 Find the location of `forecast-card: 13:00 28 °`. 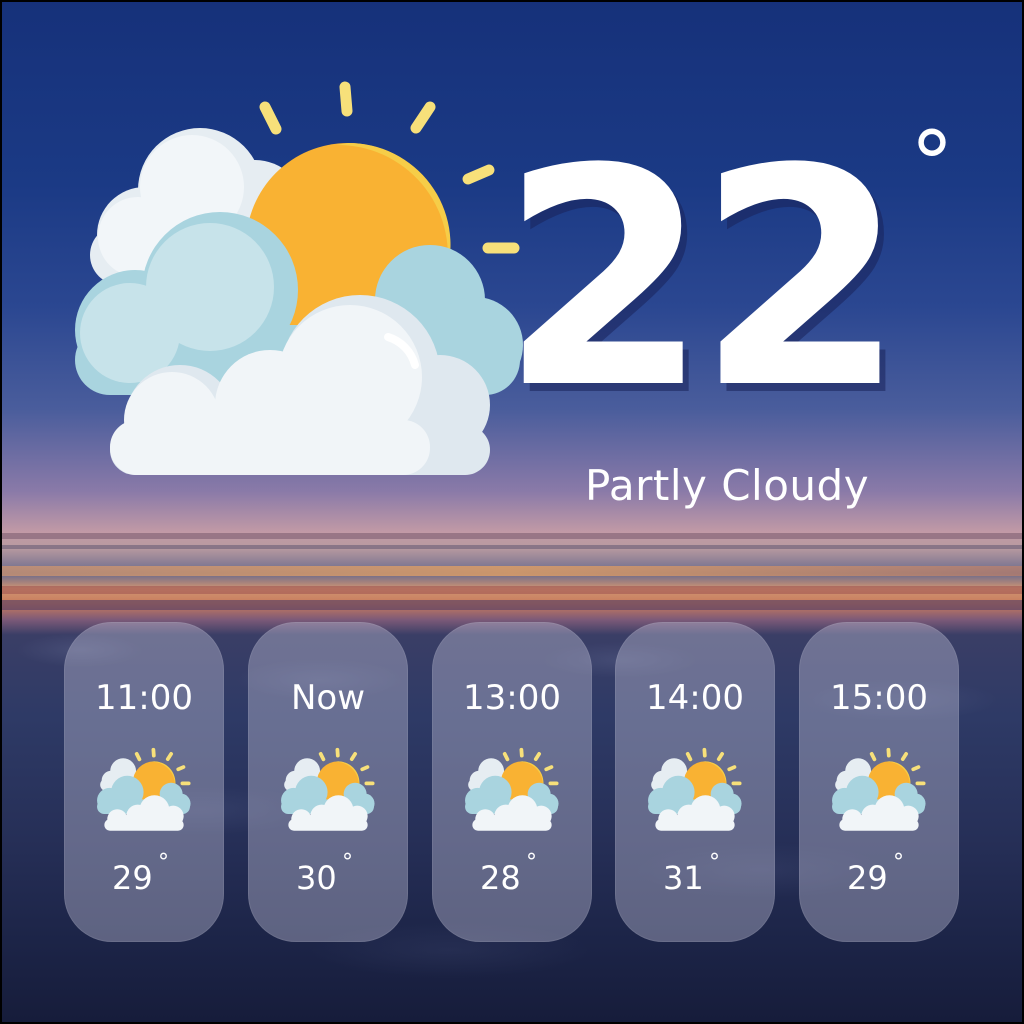

forecast-card: 13:00 28 ° is located at coordinates (512, 782).